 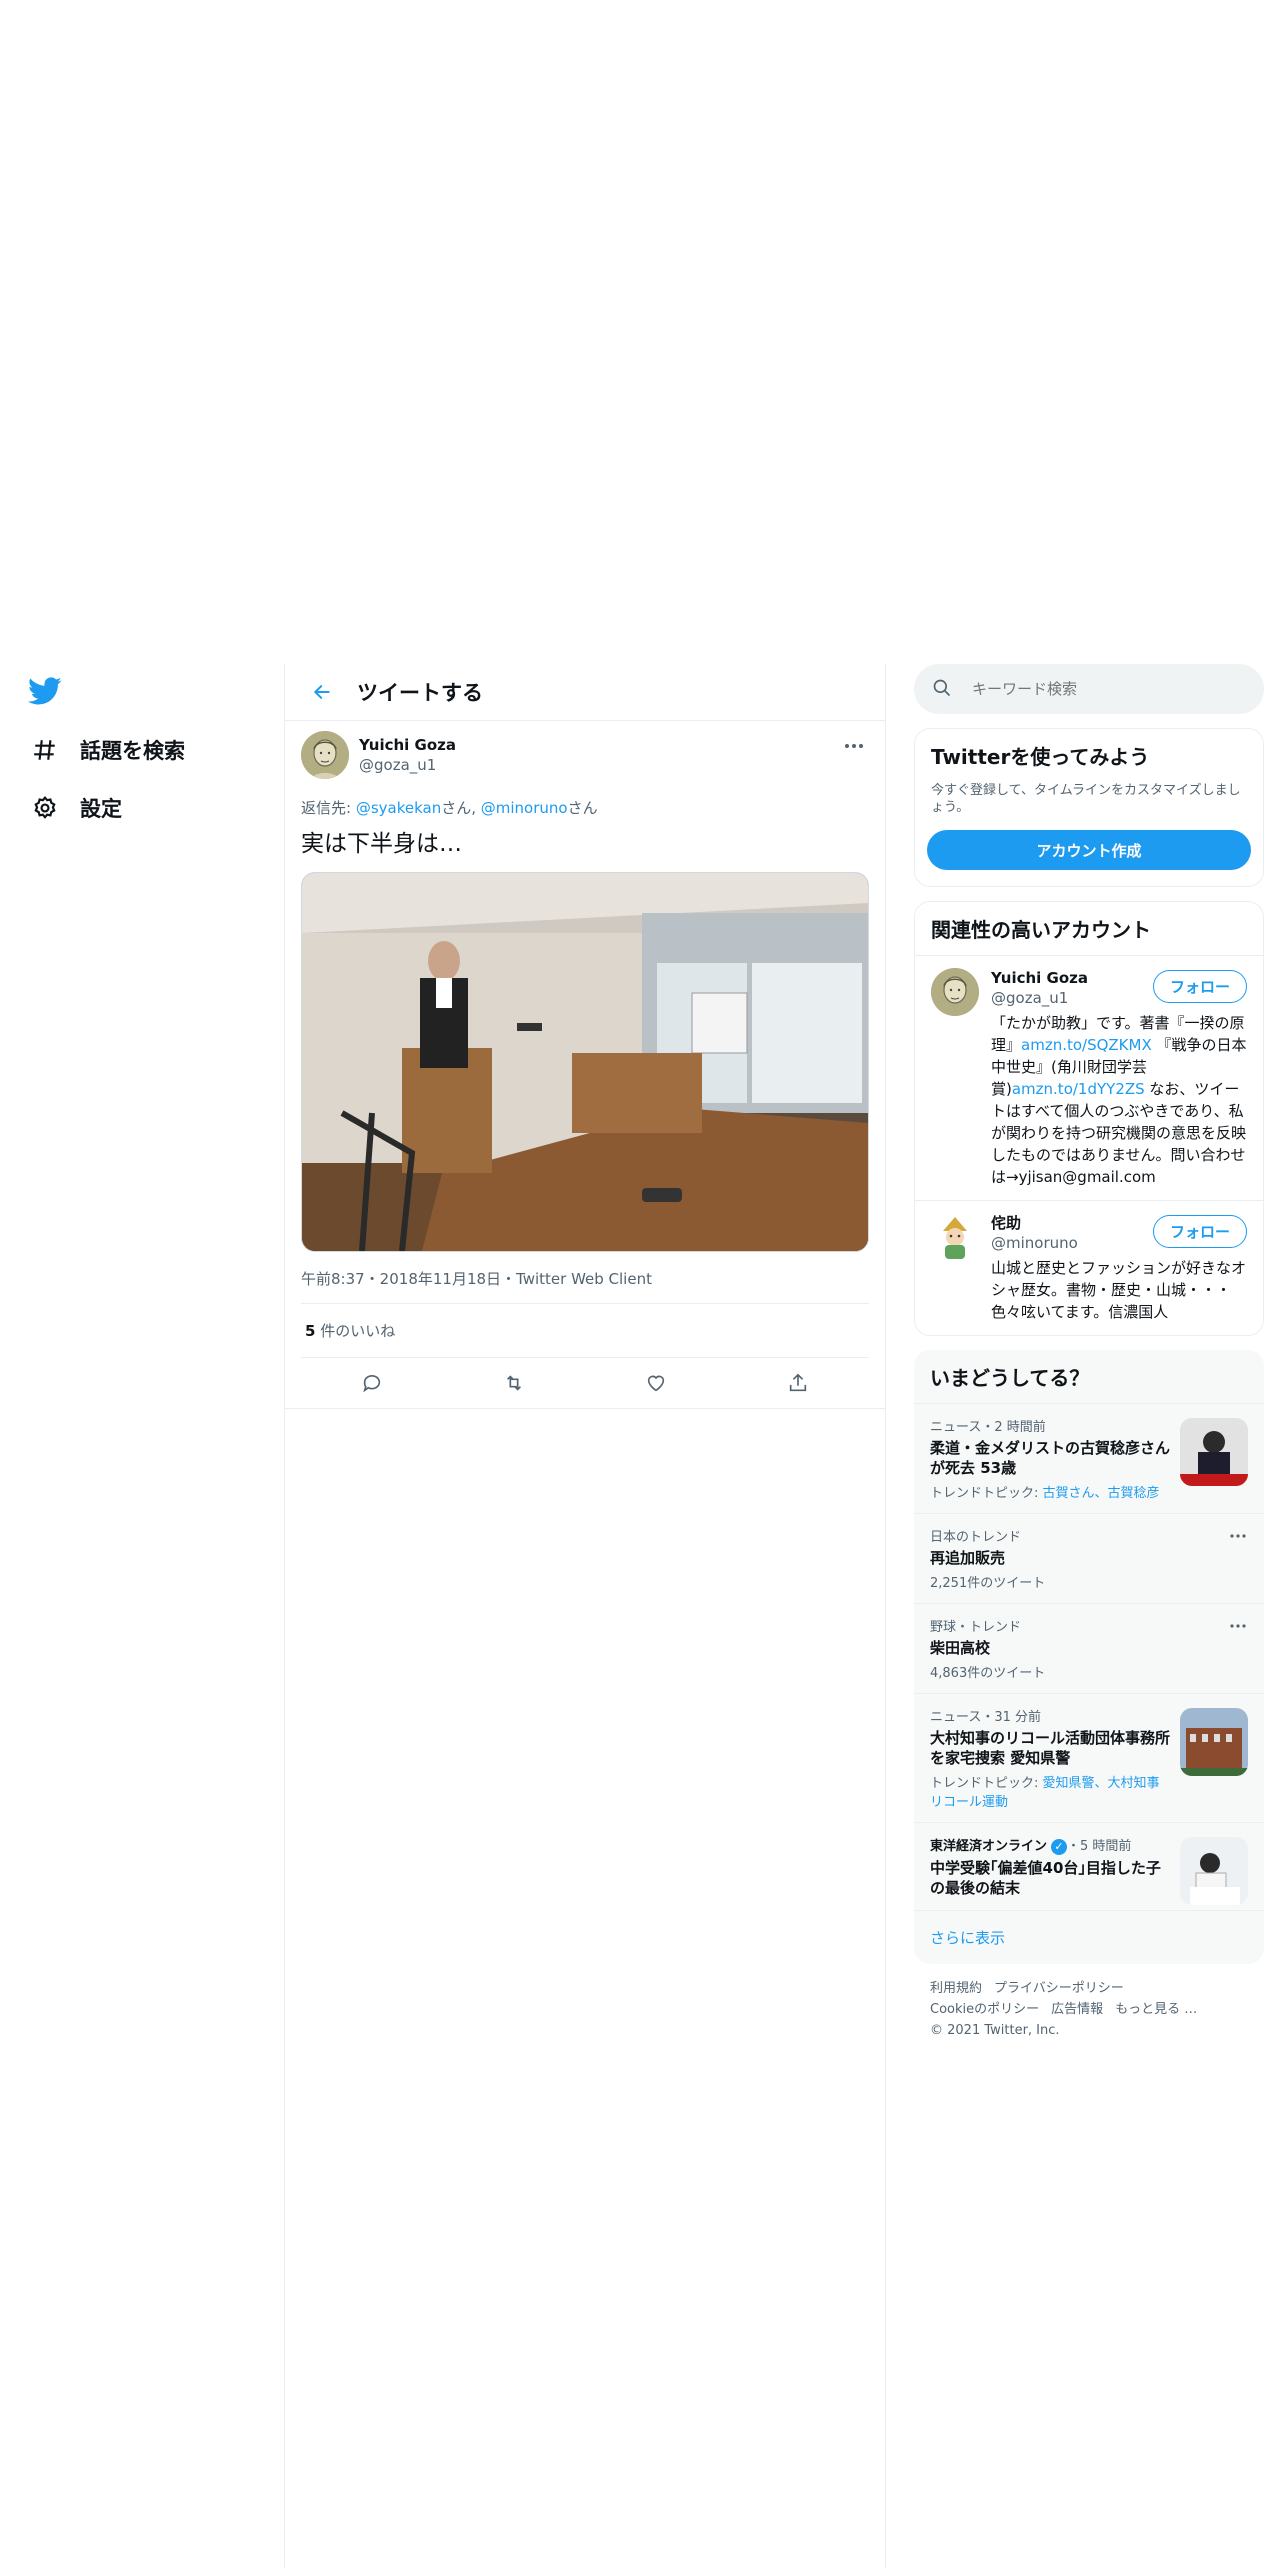 What do you see at coordinates (976, 1537) in the screenshot?
I see `trend-meta: 日本のトレンド` at bounding box center [976, 1537].